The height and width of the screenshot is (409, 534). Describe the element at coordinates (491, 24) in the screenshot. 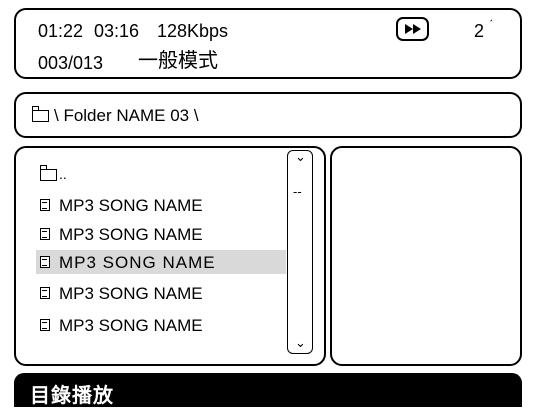

I see `repeat-tick-icon: ˊ` at that location.